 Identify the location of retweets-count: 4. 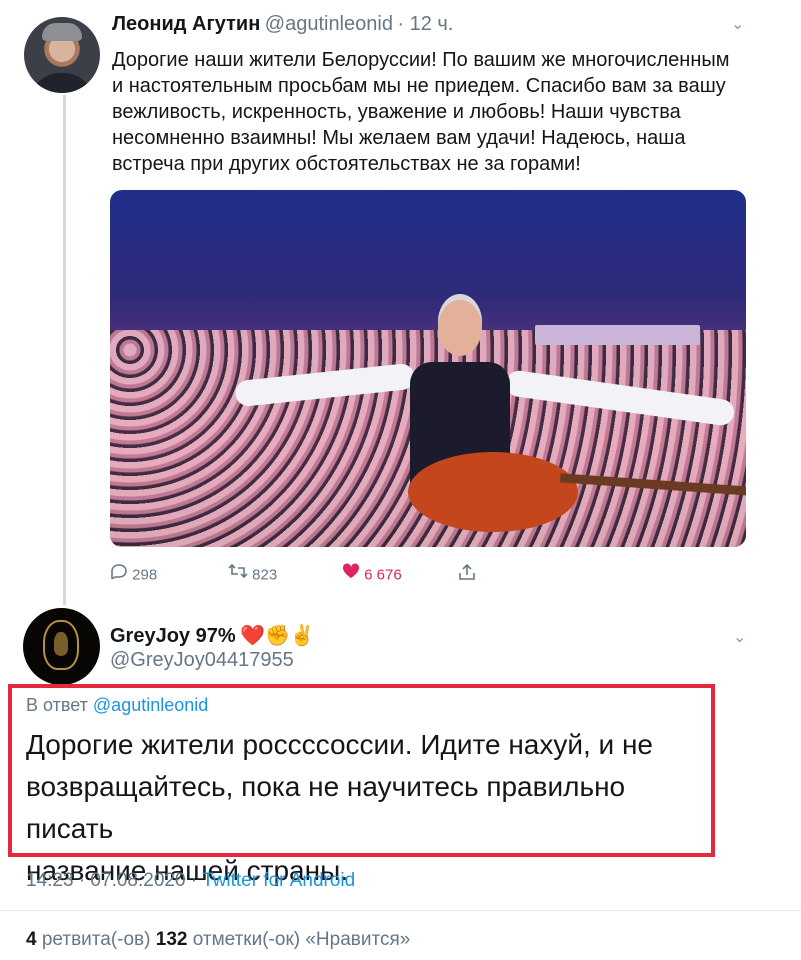
(31, 939).